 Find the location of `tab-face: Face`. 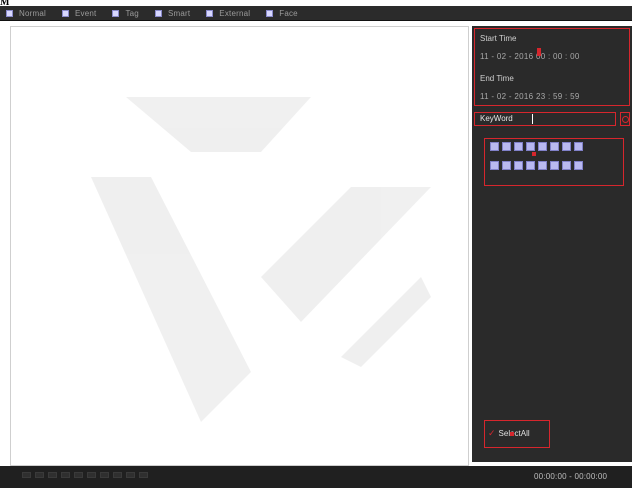

tab-face: Face is located at coordinates (282, 13).